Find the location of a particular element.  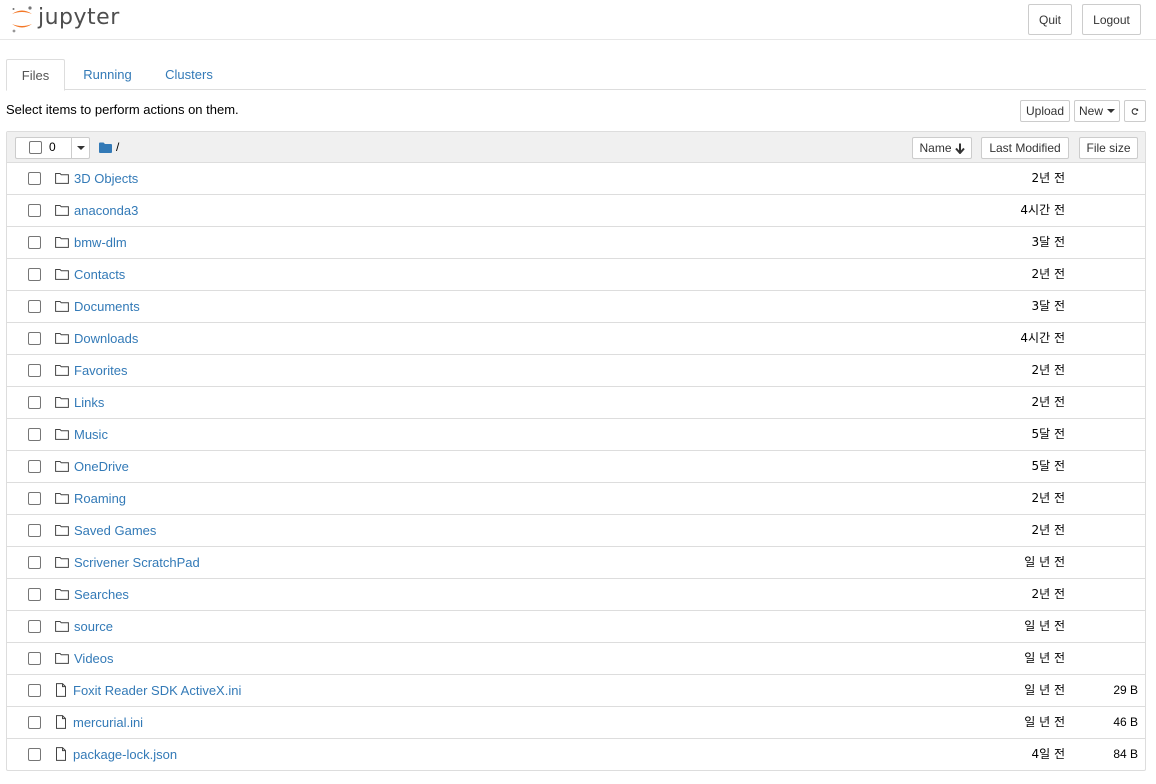

item-last-modified: 4일 전 is located at coordinates (1048, 754).